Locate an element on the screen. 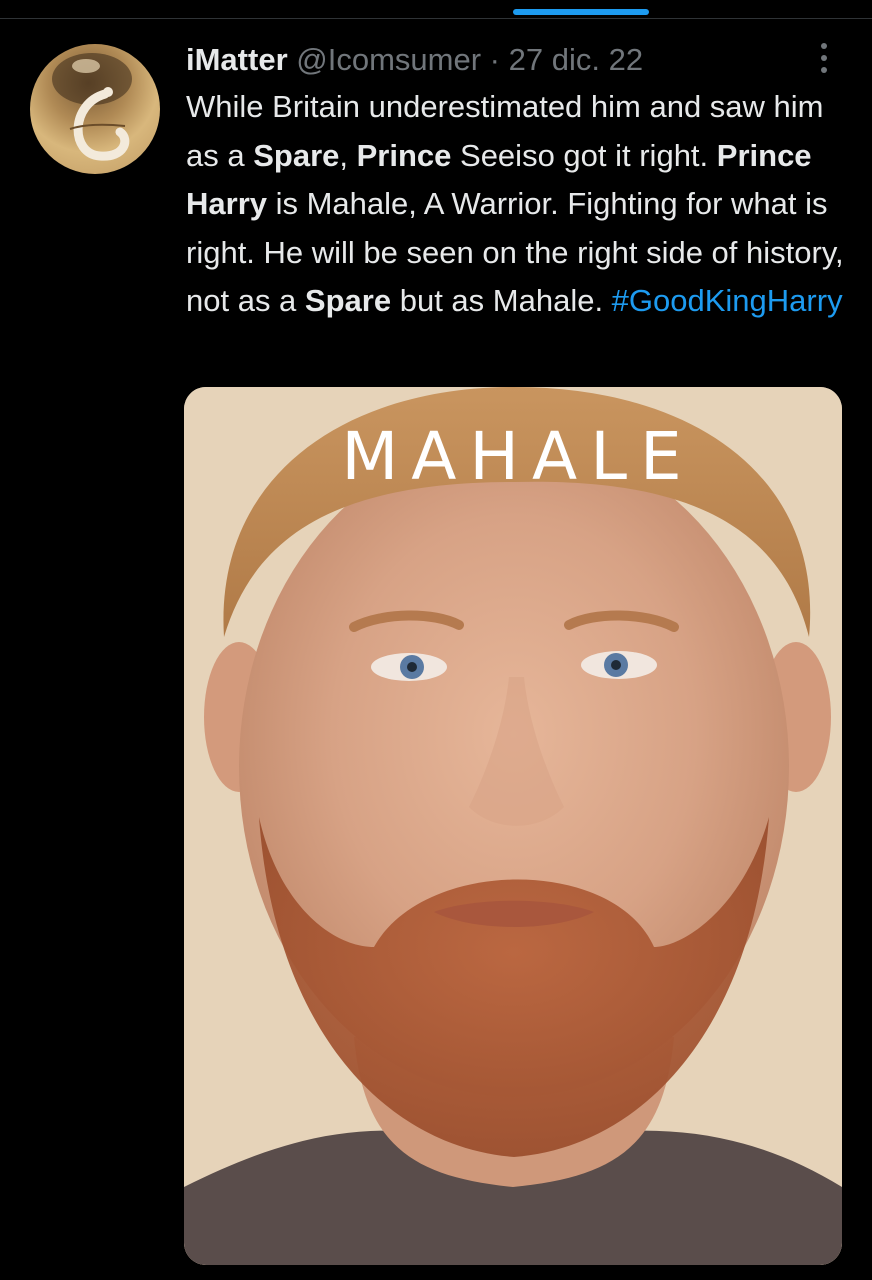  tweet-header: iMatter @Icomsumer · 27 dic. 22 is located at coordinates (414, 60).